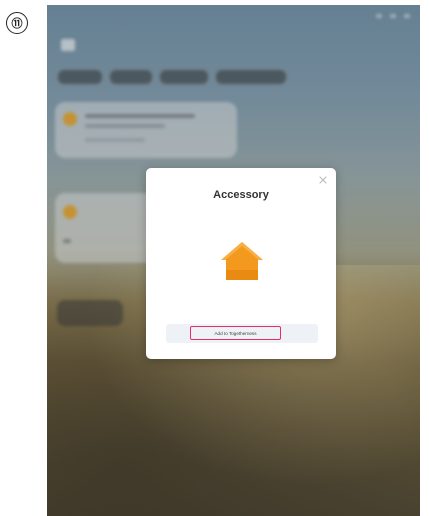  Describe the element at coordinates (17, 23) in the screenshot. I see `step-number-badge: ⑪` at that location.